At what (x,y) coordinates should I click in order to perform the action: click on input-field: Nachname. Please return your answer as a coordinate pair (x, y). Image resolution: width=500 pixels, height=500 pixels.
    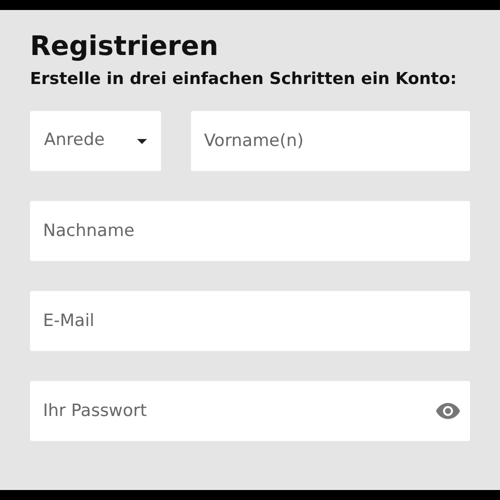
    Looking at the image, I should click on (250, 231).